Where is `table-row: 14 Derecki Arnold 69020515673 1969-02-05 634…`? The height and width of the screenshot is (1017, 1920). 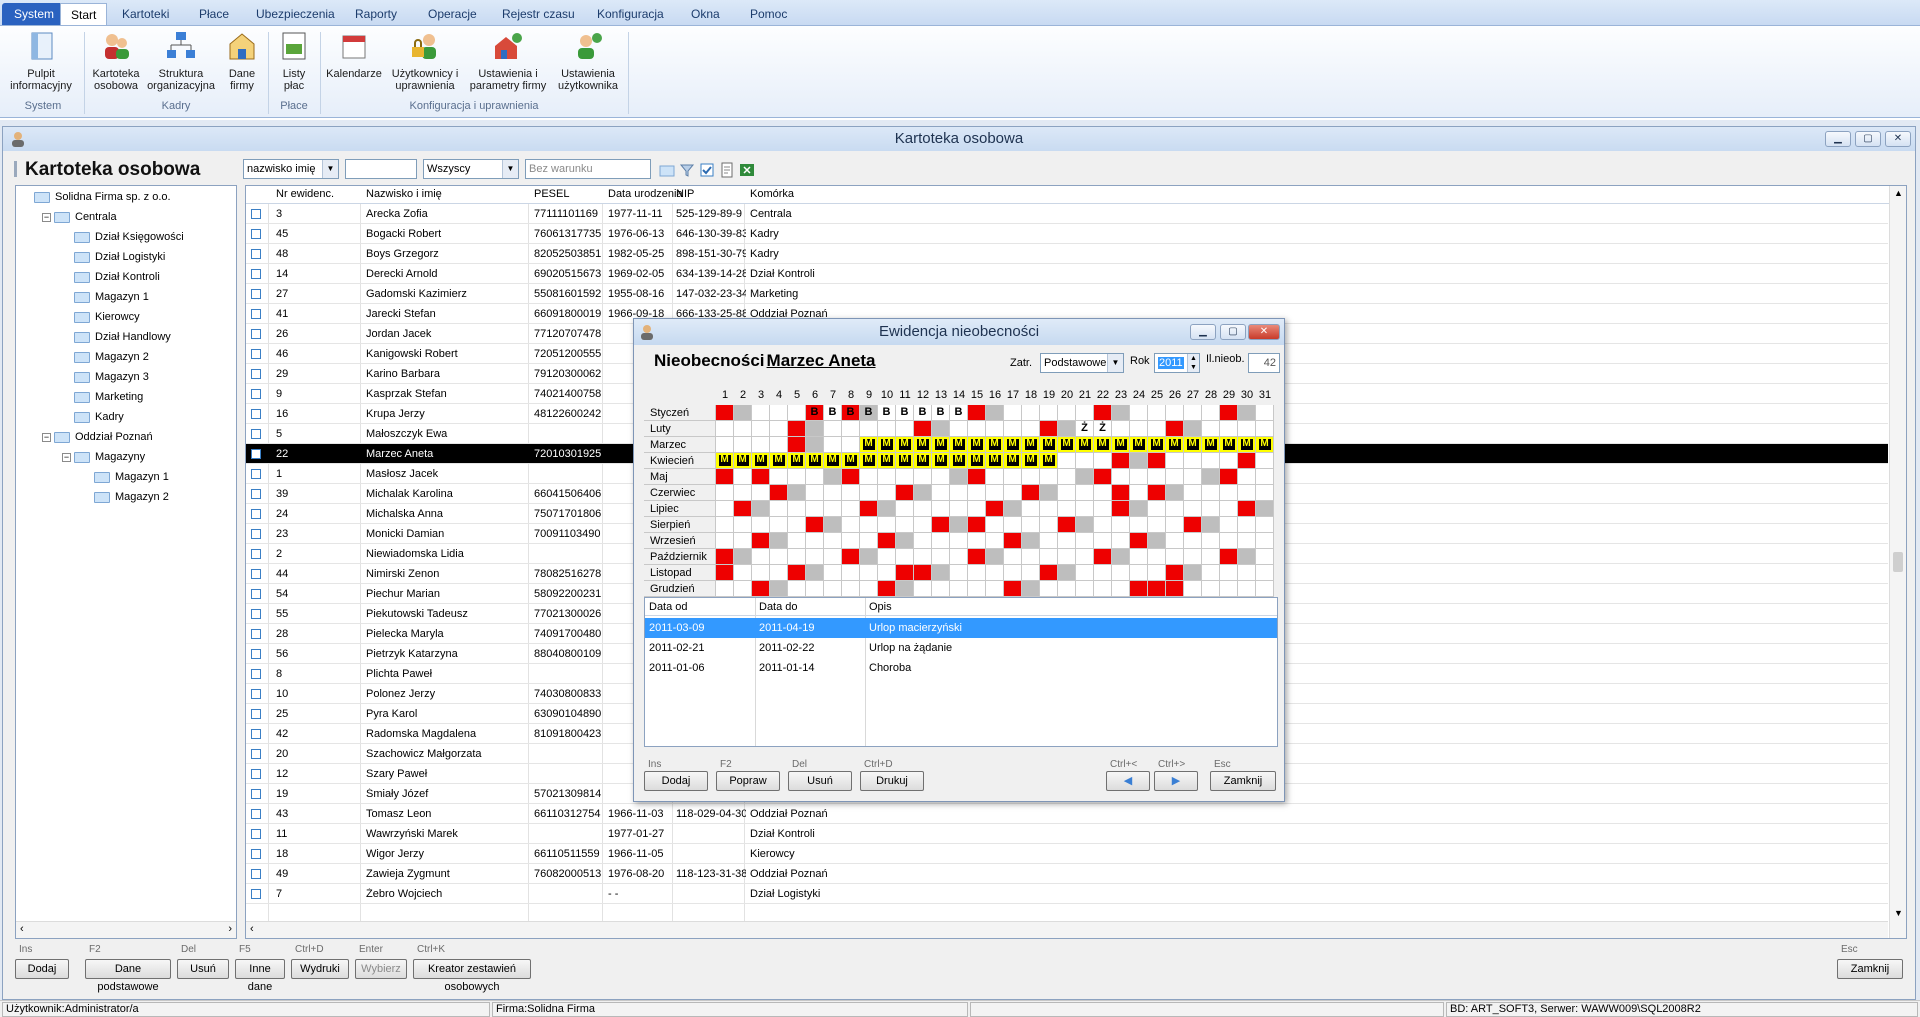 table-row: 14 Derecki Arnold 69020515673 1969-02-05 634… is located at coordinates (1067, 274).